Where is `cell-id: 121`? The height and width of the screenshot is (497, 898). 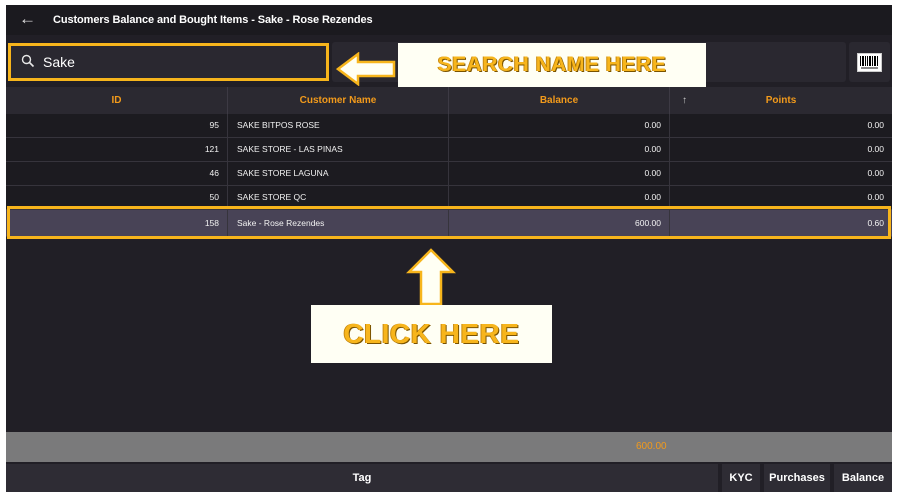 cell-id: 121 is located at coordinates (117, 149).